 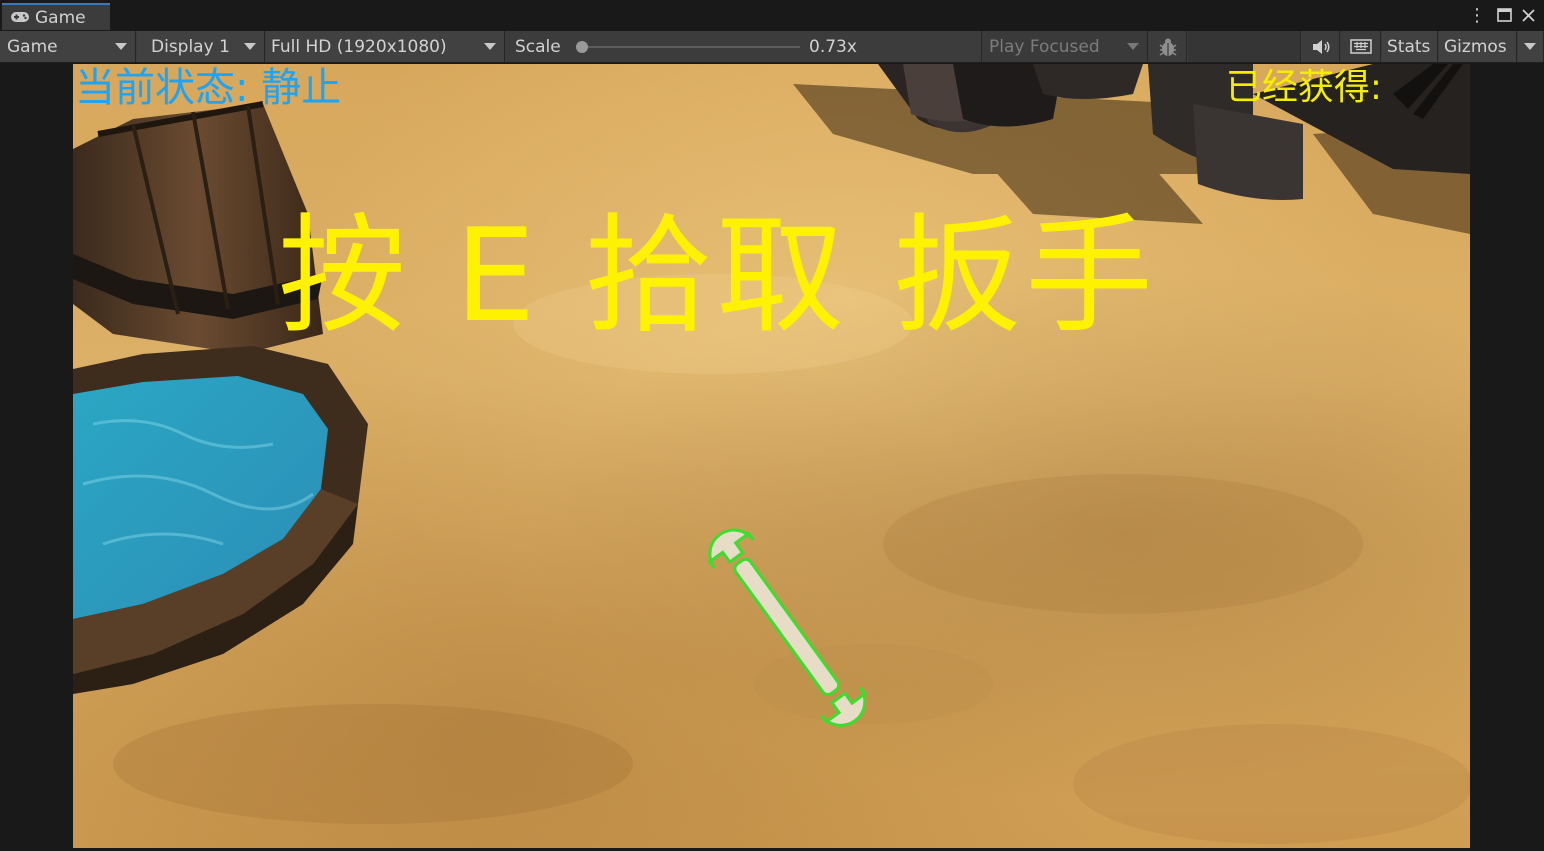 What do you see at coordinates (691, 47) in the screenshot?
I see `scale-slider-track` at bounding box center [691, 47].